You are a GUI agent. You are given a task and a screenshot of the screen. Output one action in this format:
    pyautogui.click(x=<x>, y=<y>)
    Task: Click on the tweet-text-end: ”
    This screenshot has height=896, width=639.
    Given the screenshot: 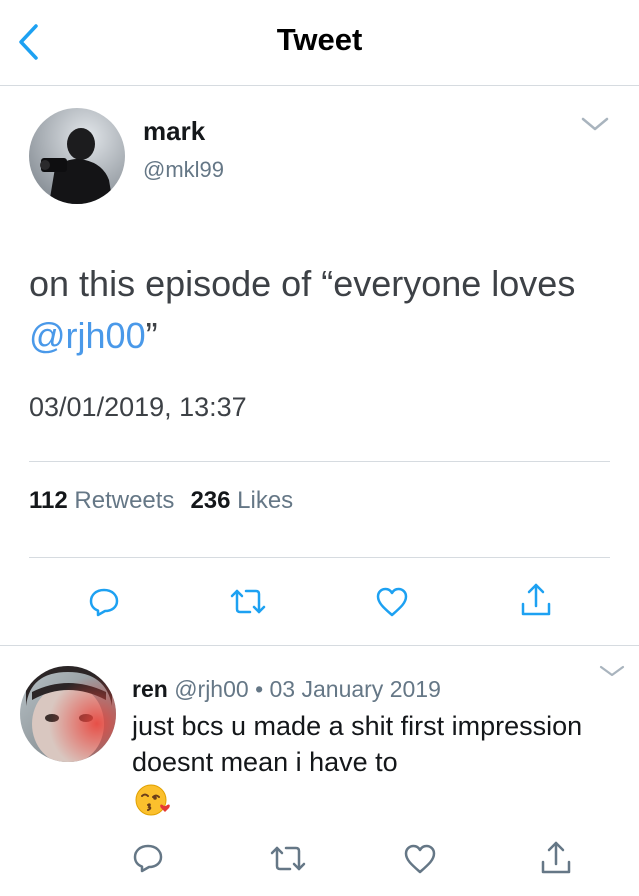 What is the action you would take?
    pyautogui.click(x=151, y=335)
    